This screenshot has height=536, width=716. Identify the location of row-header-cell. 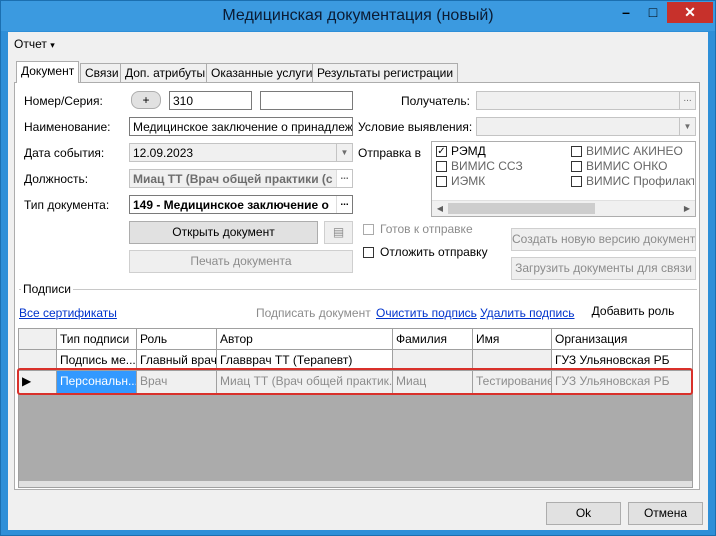
(38, 339).